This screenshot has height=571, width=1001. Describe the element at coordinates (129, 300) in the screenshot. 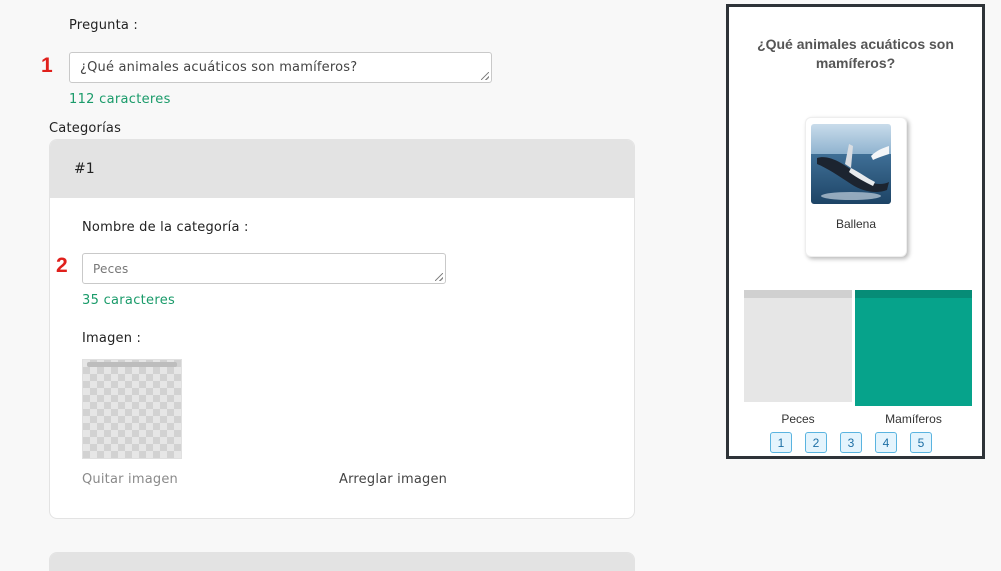

I see `category-name-char-counter: 35 caracteres` at that location.